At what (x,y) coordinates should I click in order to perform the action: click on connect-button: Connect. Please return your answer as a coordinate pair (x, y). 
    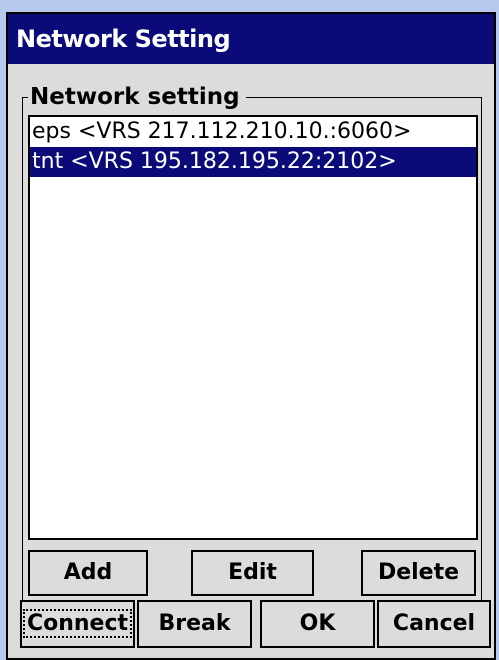
    Looking at the image, I should click on (77, 624).